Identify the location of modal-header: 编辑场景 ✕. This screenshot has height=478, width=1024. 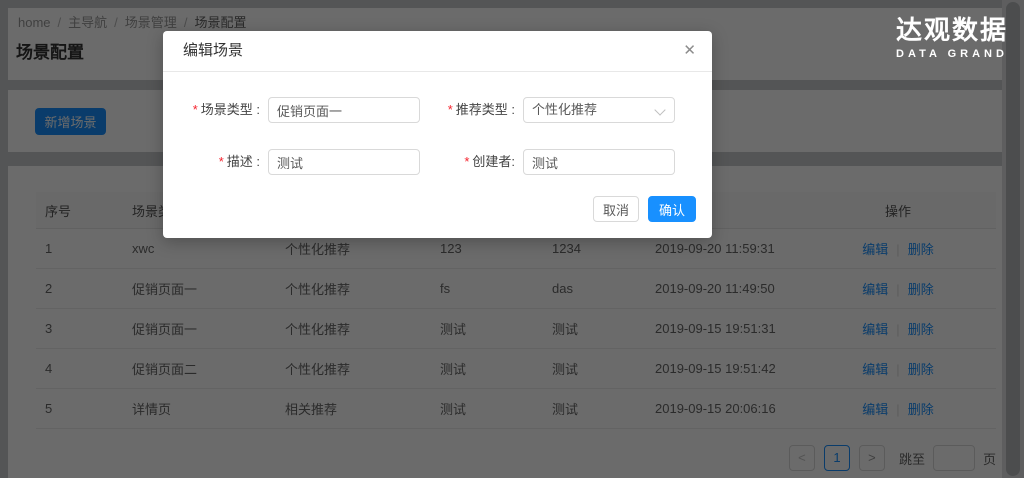
(437, 51).